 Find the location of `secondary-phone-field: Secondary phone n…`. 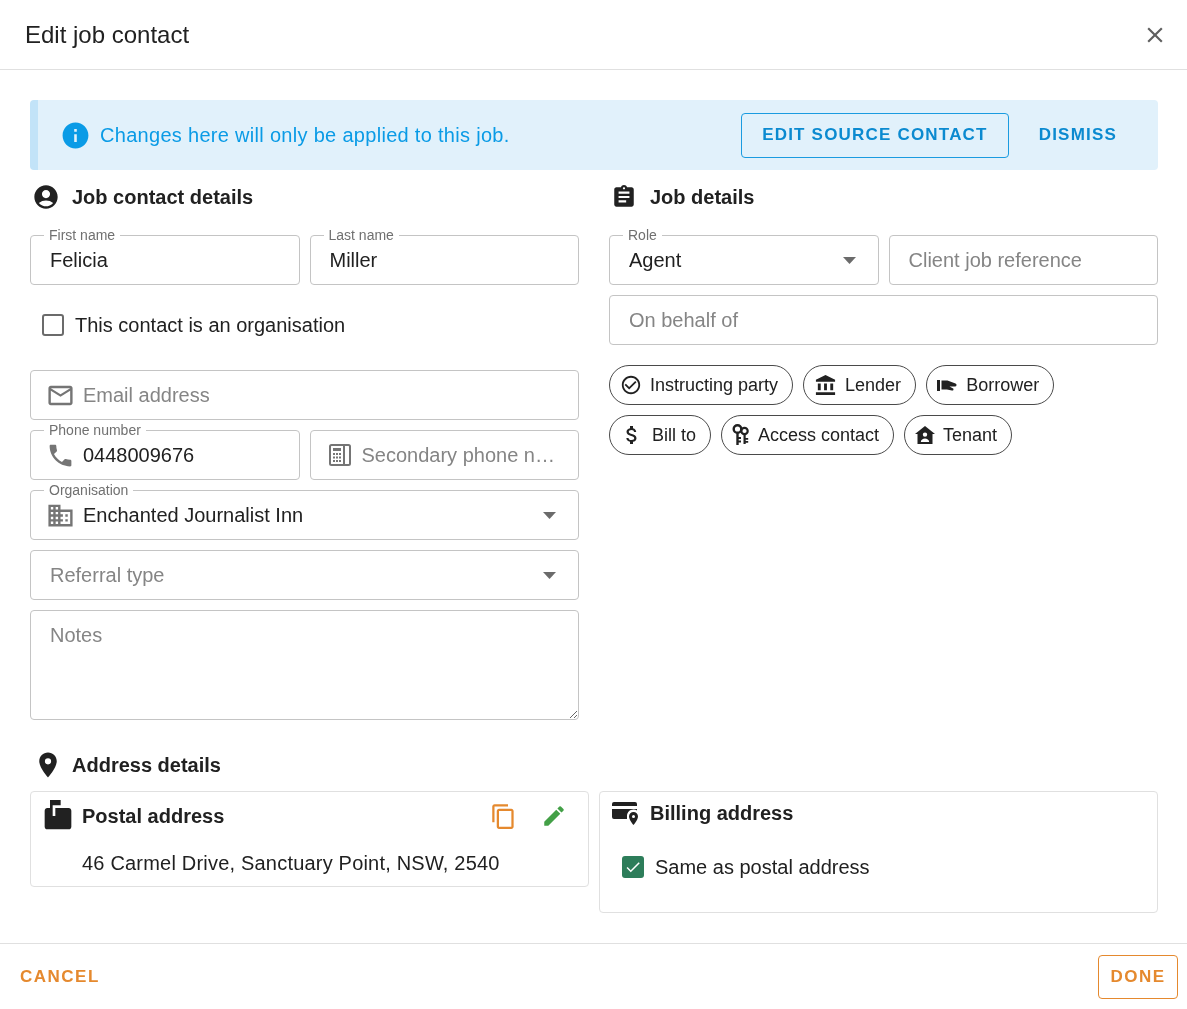

secondary-phone-field: Secondary phone n… is located at coordinates (444, 455).